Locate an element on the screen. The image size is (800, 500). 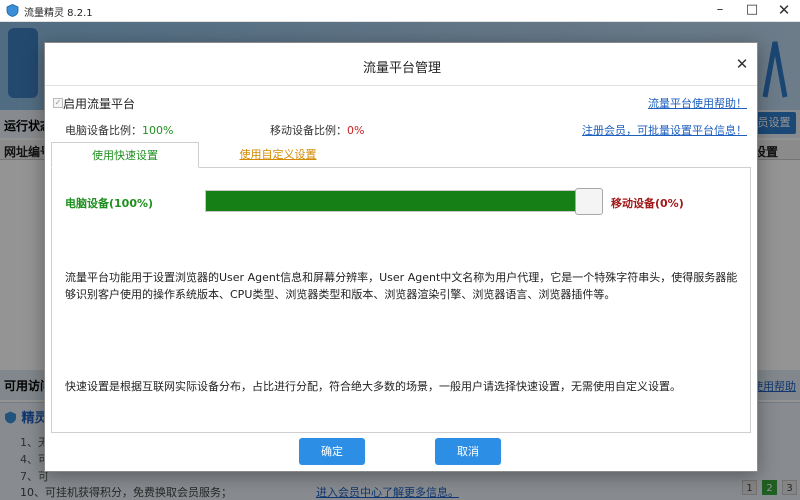
tab-custom-settings: 使用自定义设置 is located at coordinates (278, 155).